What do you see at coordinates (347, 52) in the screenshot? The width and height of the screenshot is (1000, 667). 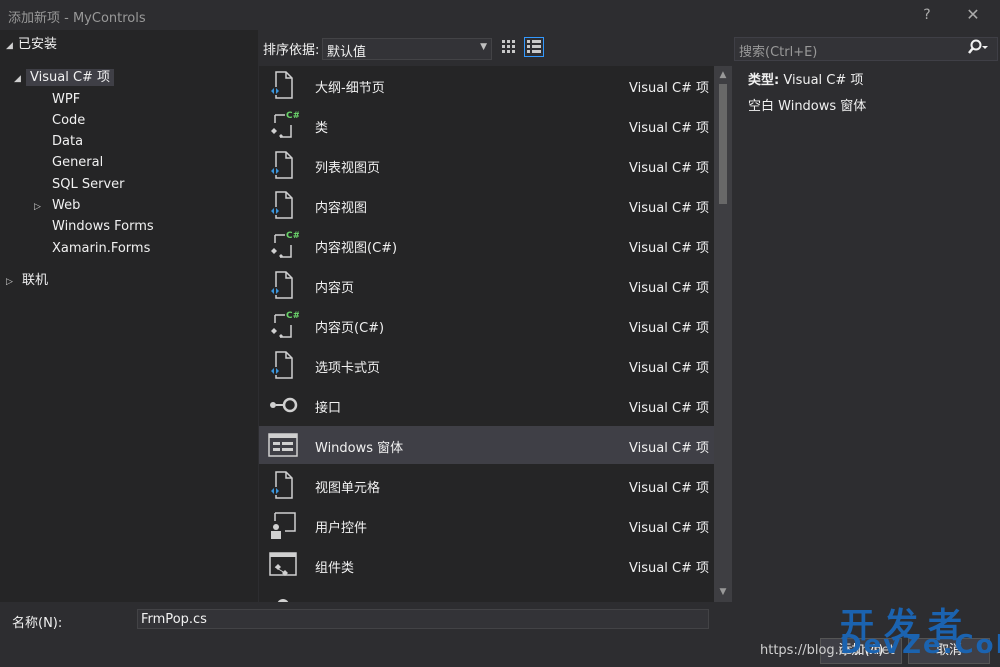 I see `sort-value: 默认值` at bounding box center [347, 52].